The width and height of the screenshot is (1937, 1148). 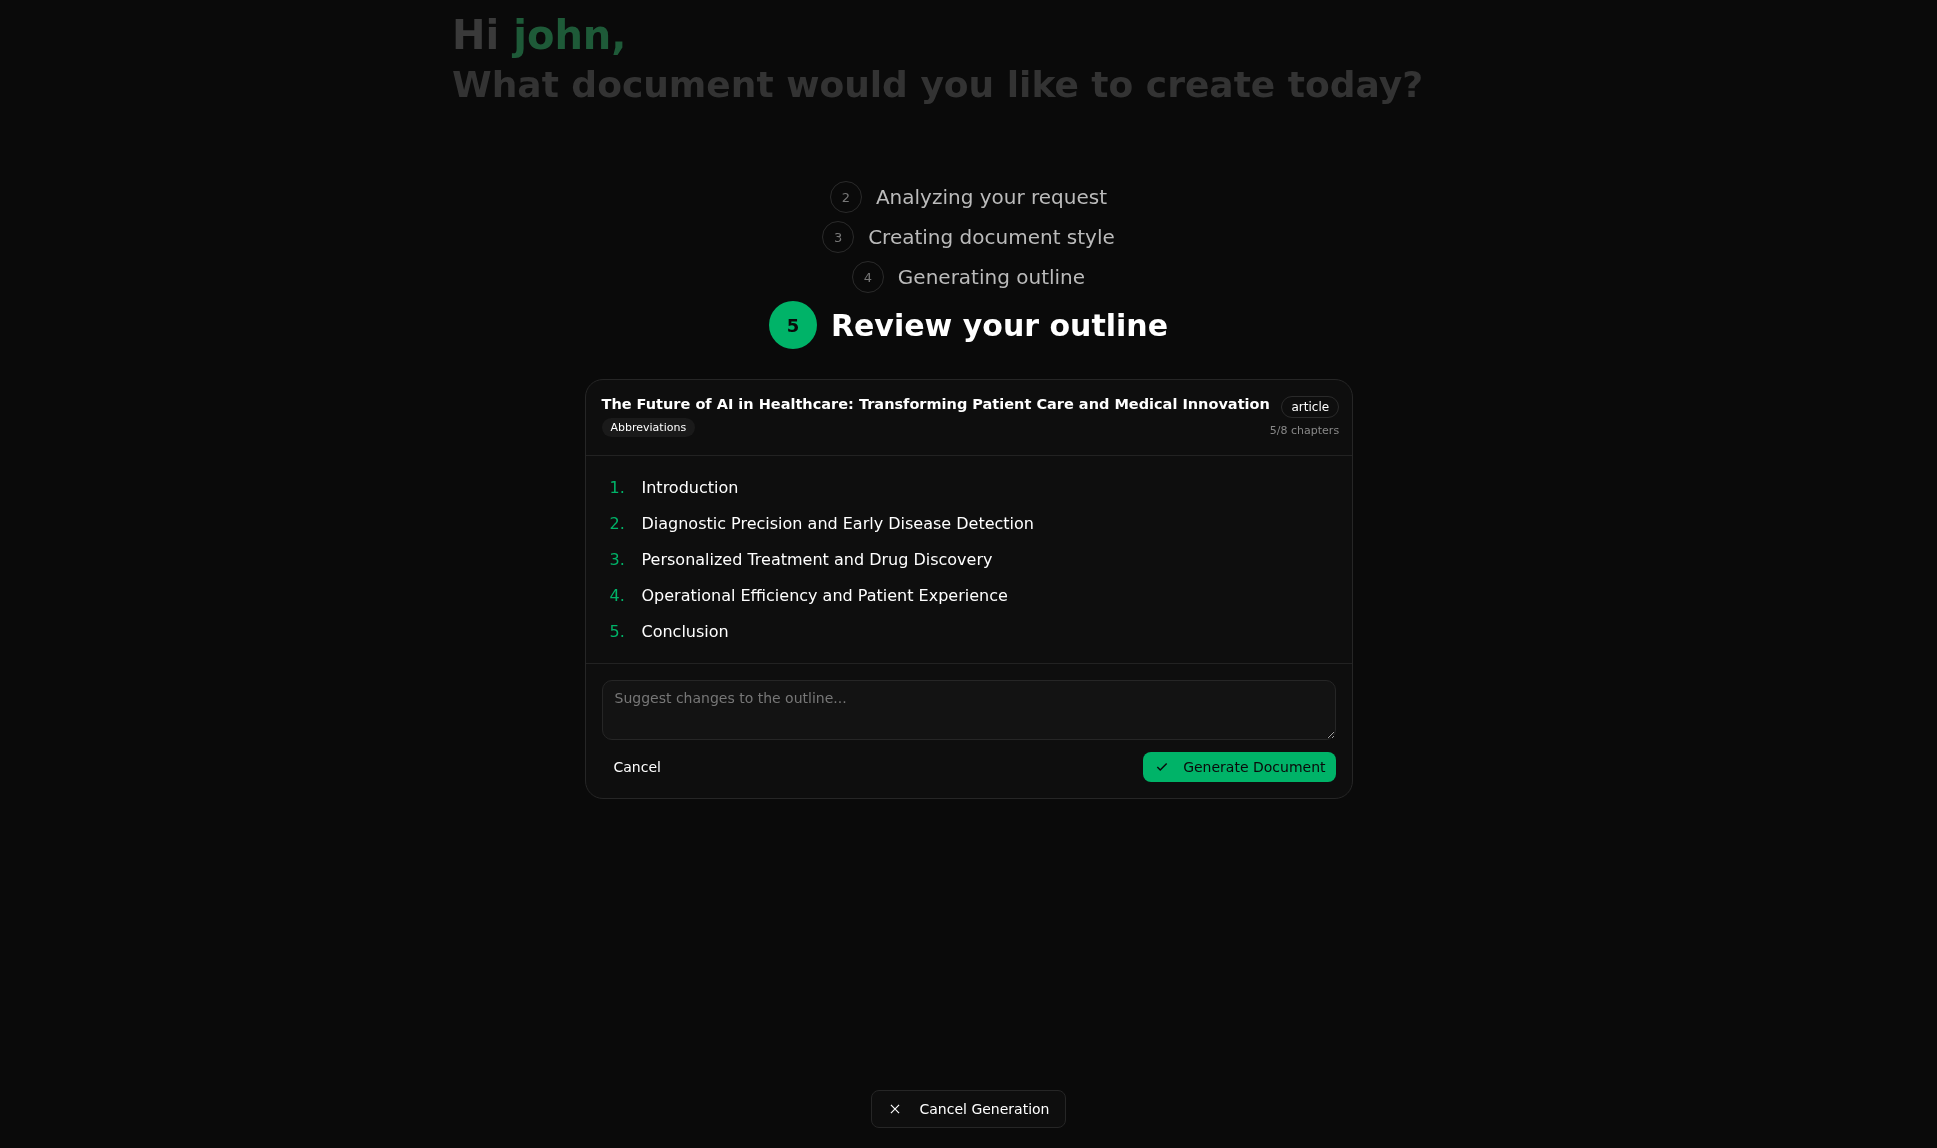 What do you see at coordinates (1239, 767) in the screenshot?
I see `generate-button: Generate Document` at bounding box center [1239, 767].